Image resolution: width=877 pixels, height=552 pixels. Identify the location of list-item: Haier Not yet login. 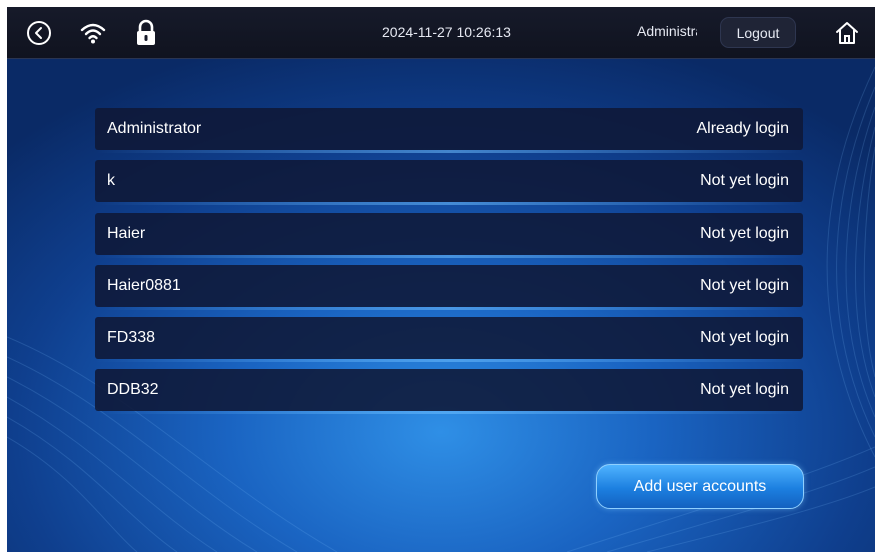
(449, 235).